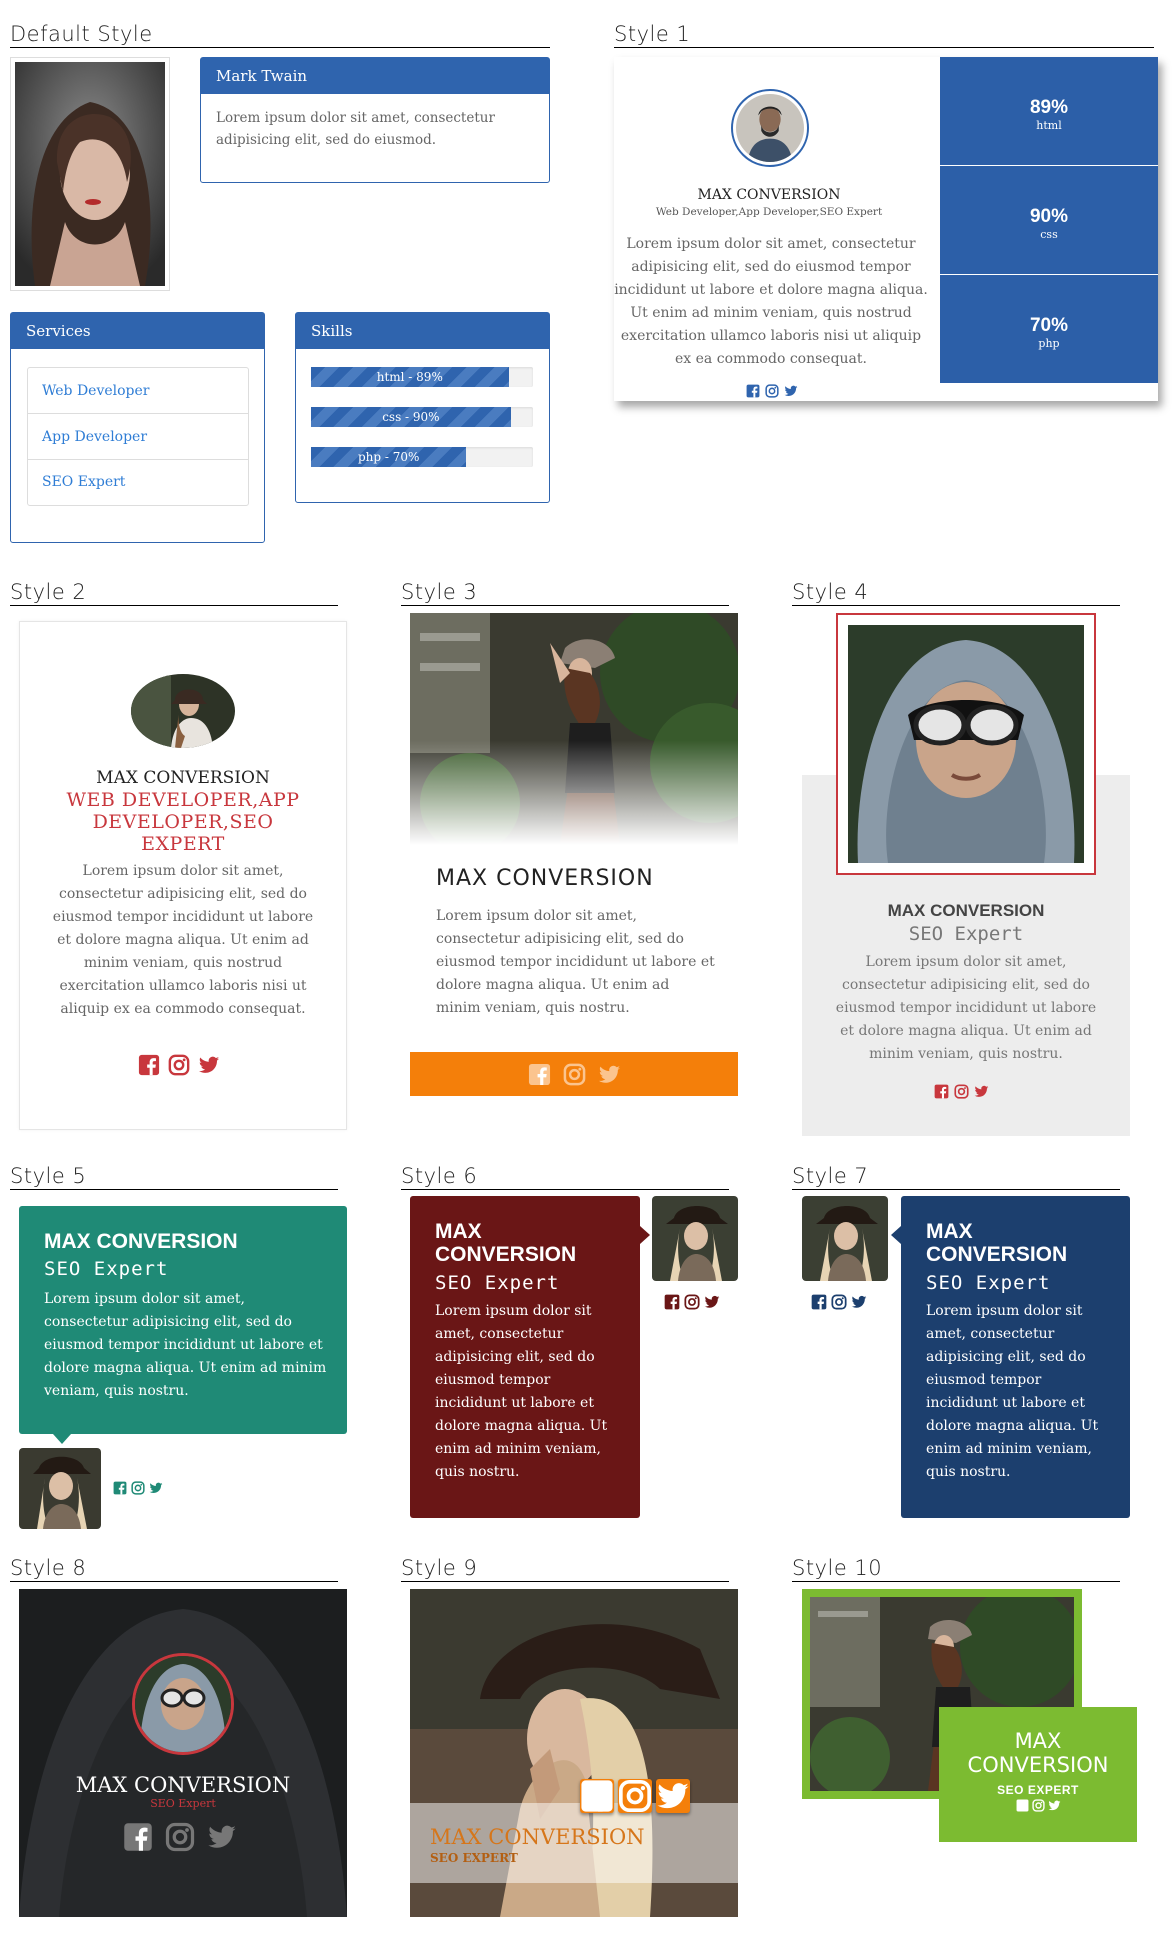 The image size is (1176, 1945). I want to click on section-title-style1: Style 1, so click(884, 35).